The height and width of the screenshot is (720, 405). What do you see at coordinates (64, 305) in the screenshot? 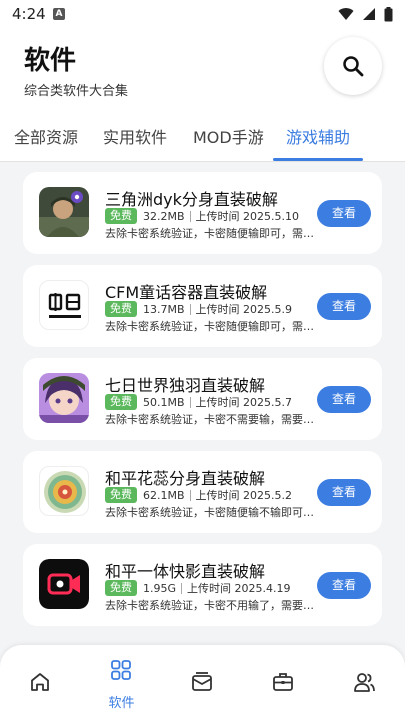
I see `fairytale-logo-icon` at bounding box center [64, 305].